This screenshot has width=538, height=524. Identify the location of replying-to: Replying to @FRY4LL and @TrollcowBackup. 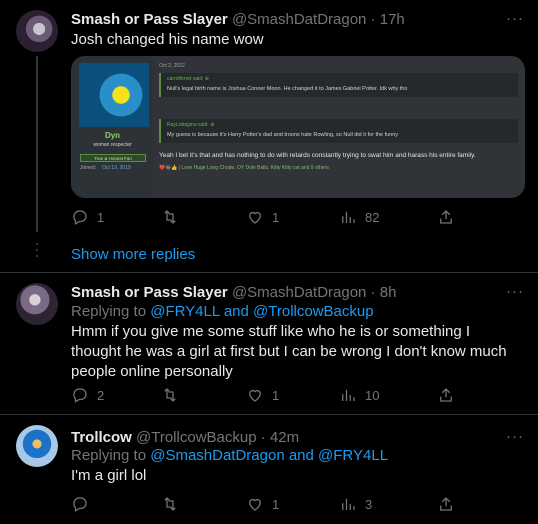
(222, 311).